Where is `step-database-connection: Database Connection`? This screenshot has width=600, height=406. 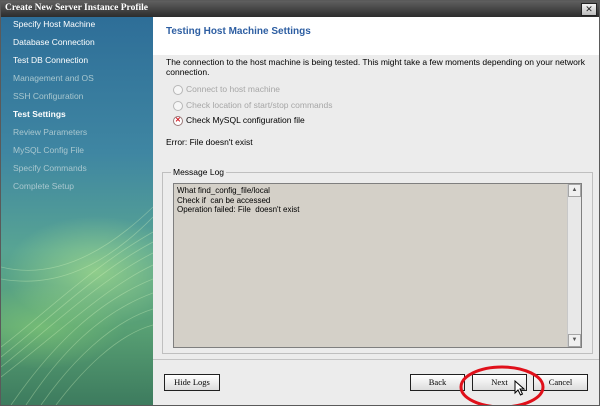 step-database-connection: Database Connection is located at coordinates (54, 42).